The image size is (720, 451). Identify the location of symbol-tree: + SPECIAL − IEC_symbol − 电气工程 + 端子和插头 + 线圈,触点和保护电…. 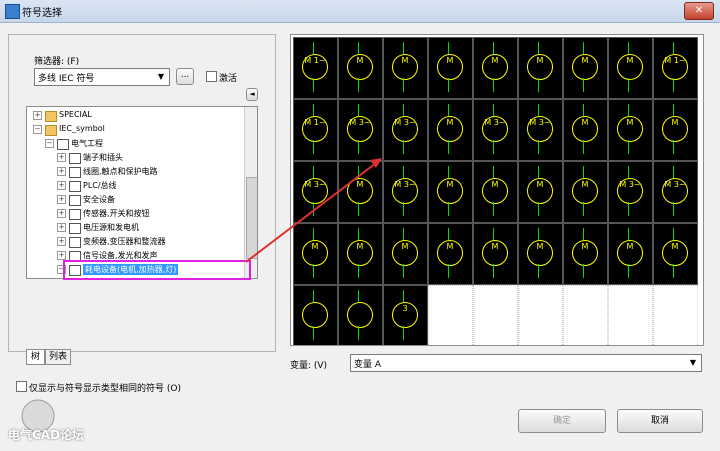
(142, 192).